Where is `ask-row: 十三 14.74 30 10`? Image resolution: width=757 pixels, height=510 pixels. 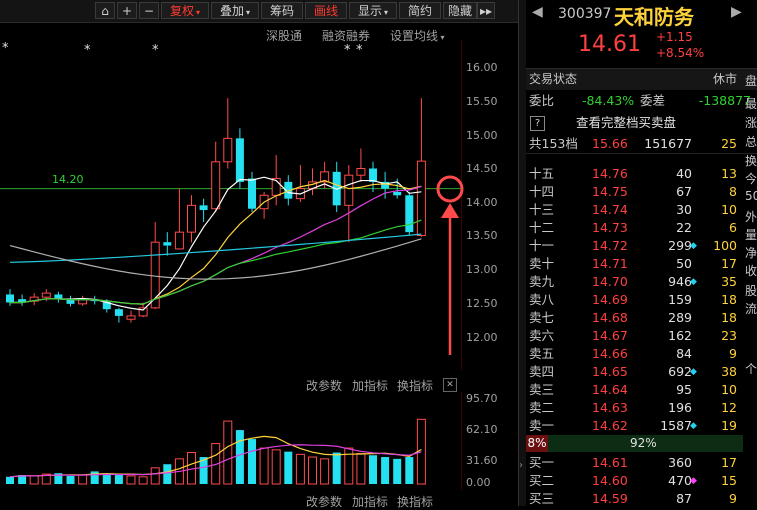 ask-row: 十三 14.74 30 10 is located at coordinates (641, 210).